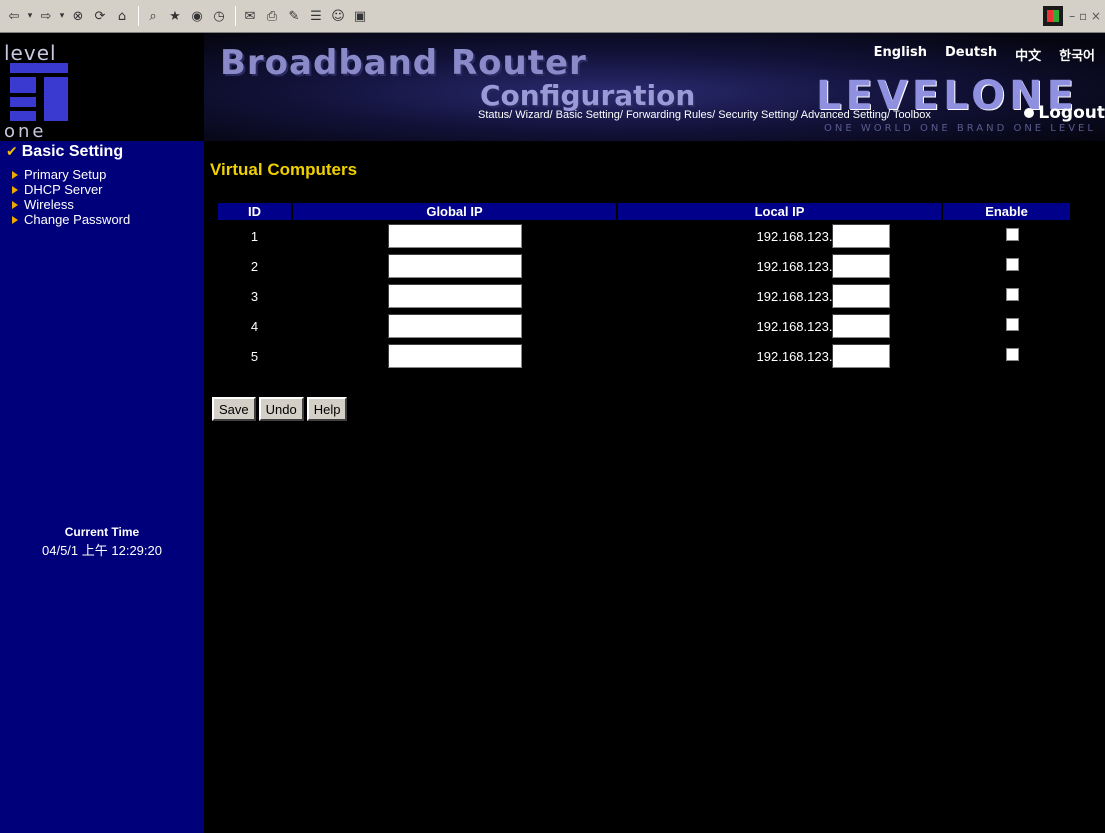 Image resolution: width=1105 pixels, height=833 pixels. I want to click on logout-link: Logout, so click(1064, 113).